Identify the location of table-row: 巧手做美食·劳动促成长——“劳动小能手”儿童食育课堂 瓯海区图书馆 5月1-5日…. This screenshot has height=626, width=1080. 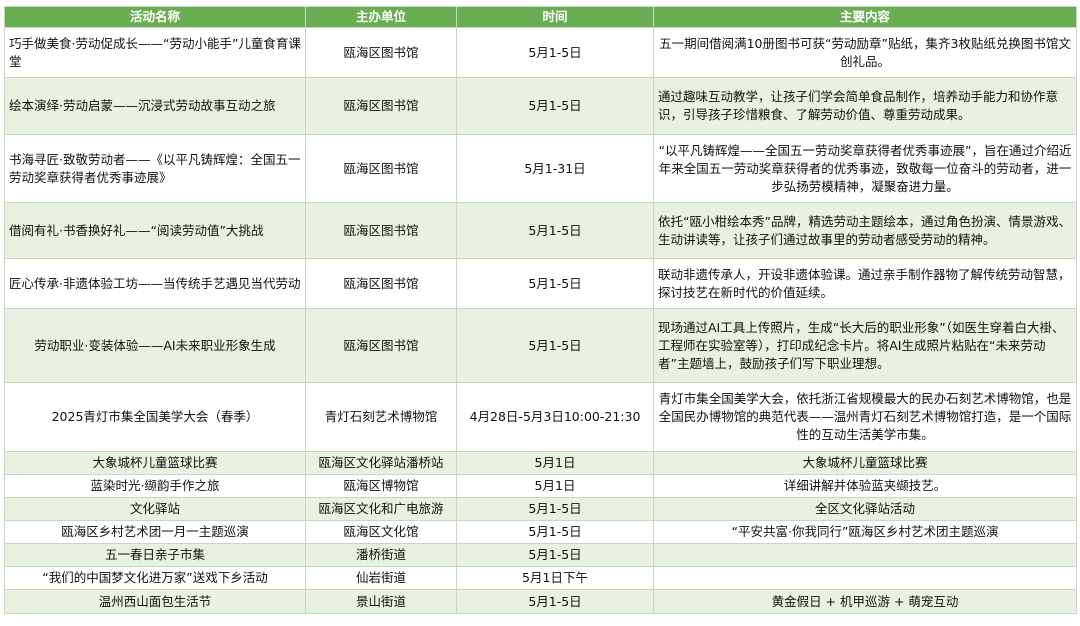
(540, 52).